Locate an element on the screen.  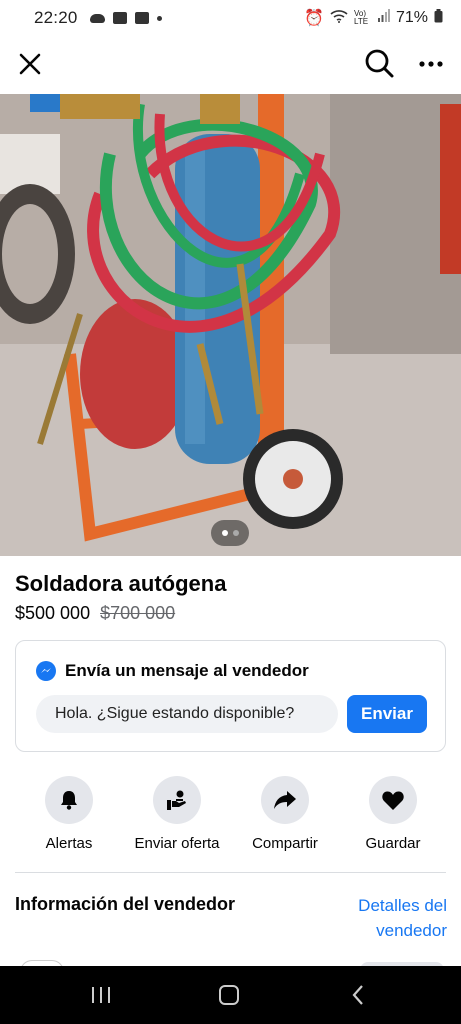
share-icon is located at coordinates (285, 800).